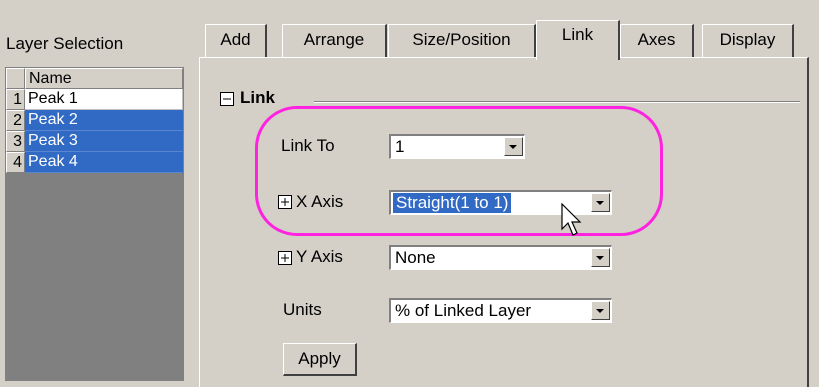  I want to click on apply-button: Apply, so click(320, 359).